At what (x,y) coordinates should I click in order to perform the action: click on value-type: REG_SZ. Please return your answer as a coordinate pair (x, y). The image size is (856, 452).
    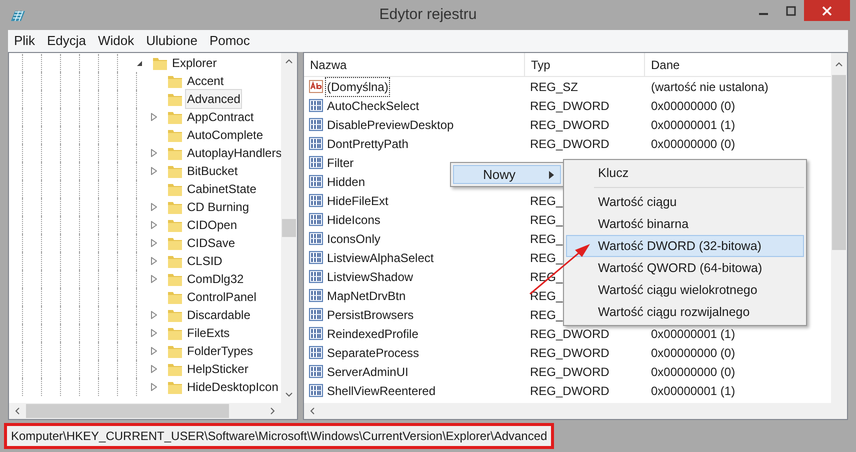
    Looking at the image, I should click on (554, 87).